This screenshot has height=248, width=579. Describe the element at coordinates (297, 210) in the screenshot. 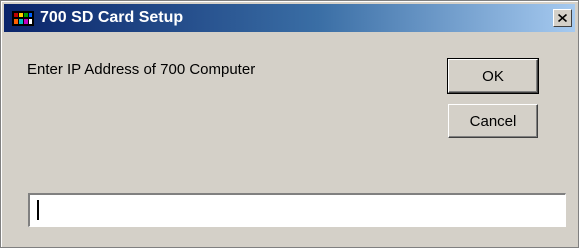

I see `ip-address-input` at that location.